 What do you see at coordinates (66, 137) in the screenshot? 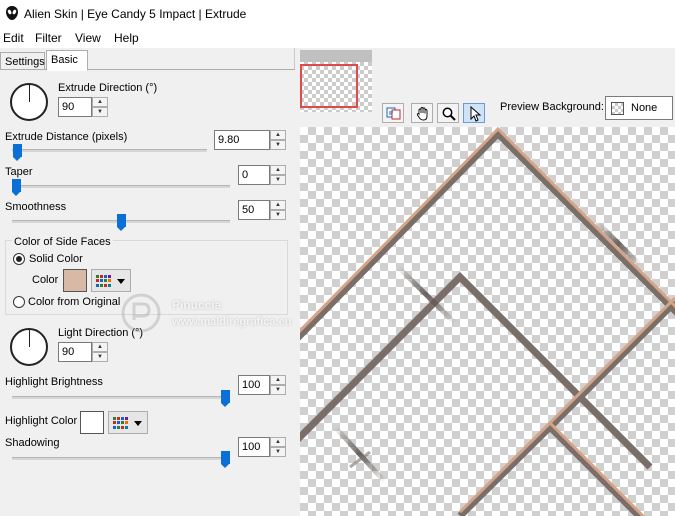
I see `extrude-distance-label: Extrude Distance (pixels)` at bounding box center [66, 137].